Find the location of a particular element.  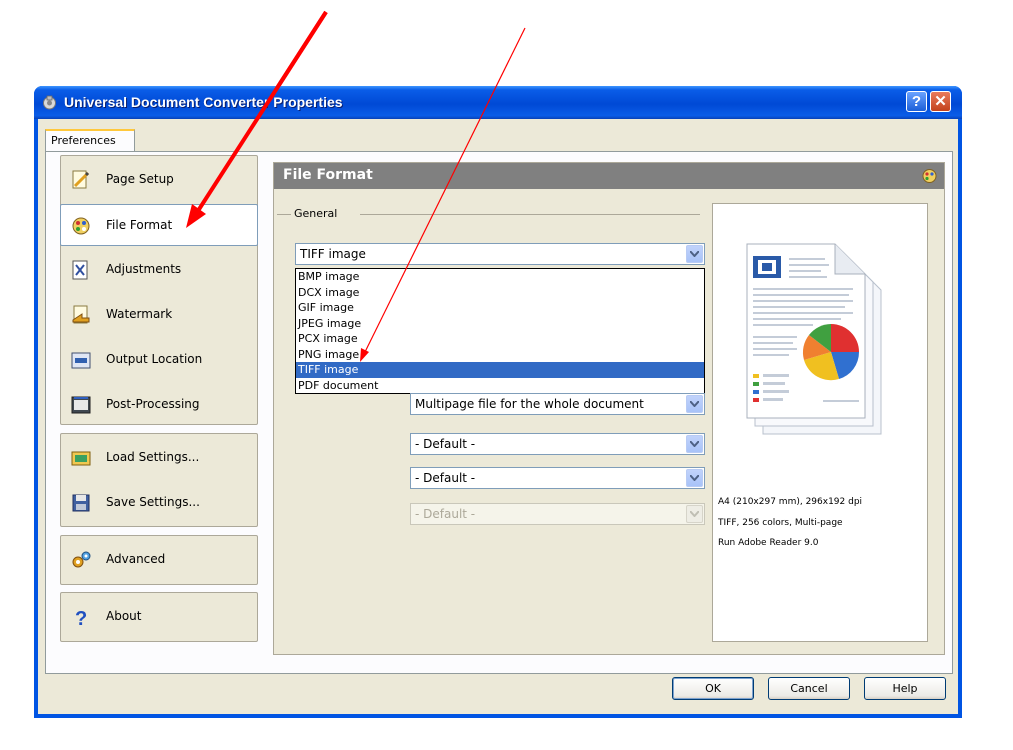

document-preview-illustration is located at coordinates (814, 339).